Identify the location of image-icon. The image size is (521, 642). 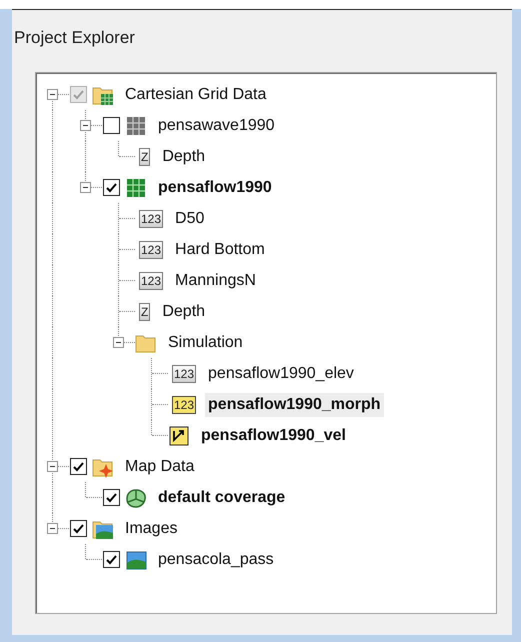
(136, 559).